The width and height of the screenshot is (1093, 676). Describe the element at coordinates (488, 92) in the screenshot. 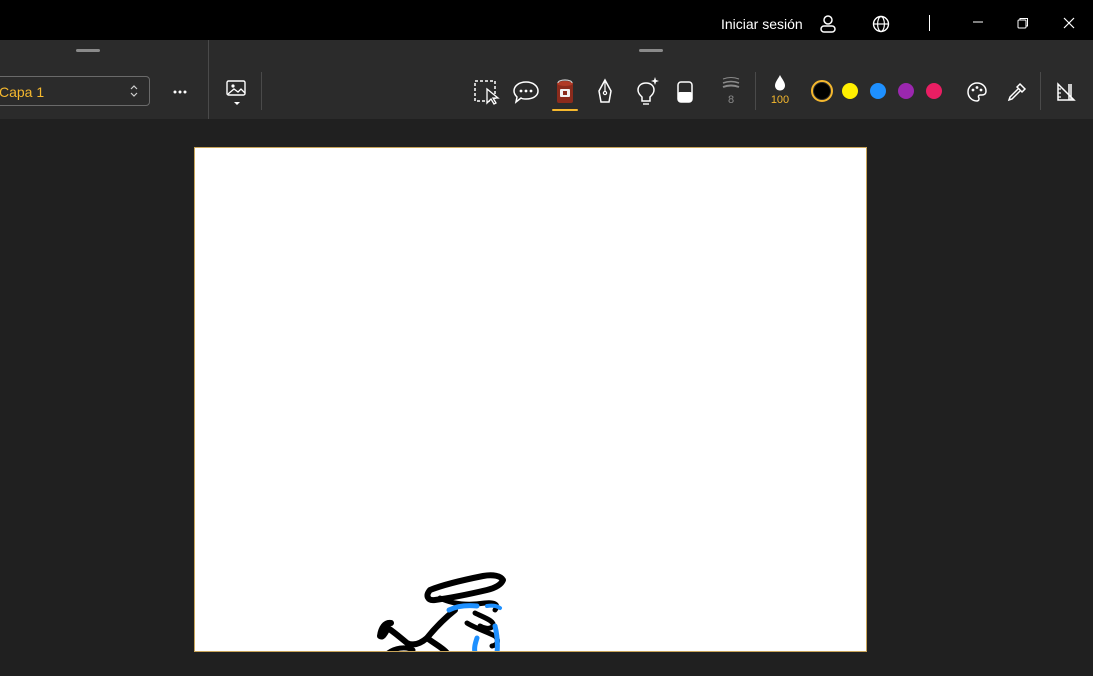

I see `selection-tool-icon` at that location.